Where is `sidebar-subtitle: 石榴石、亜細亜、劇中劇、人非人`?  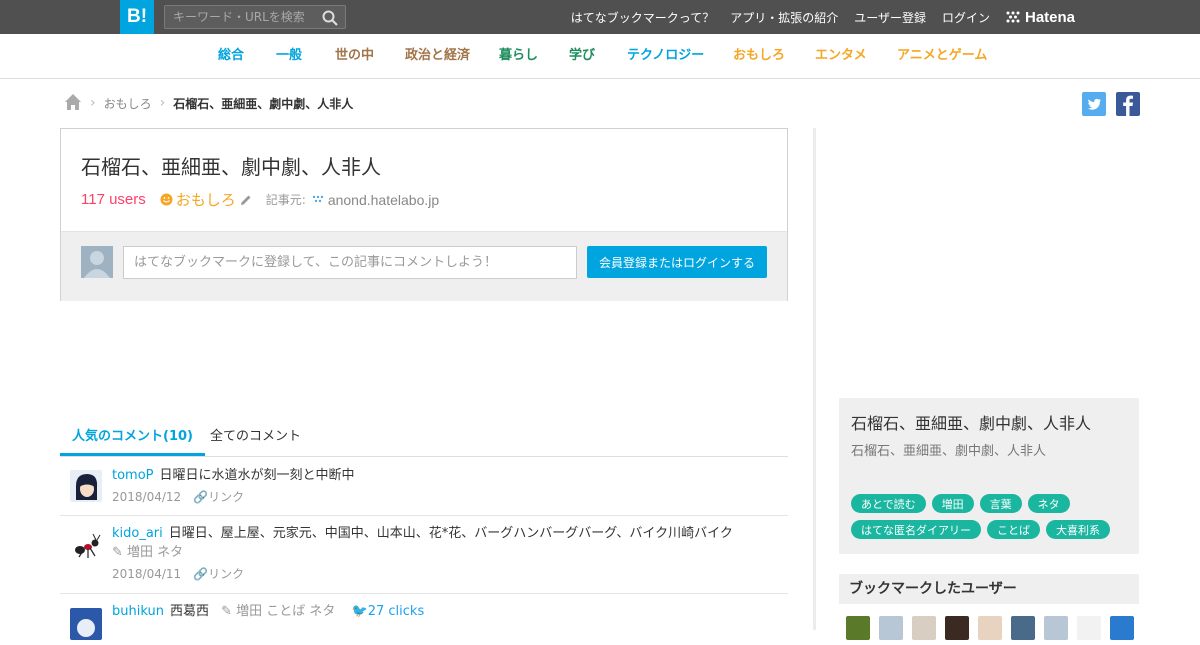
sidebar-subtitle: 石榴石、亜細亜、劇中劇、人非人 is located at coordinates (949, 451).